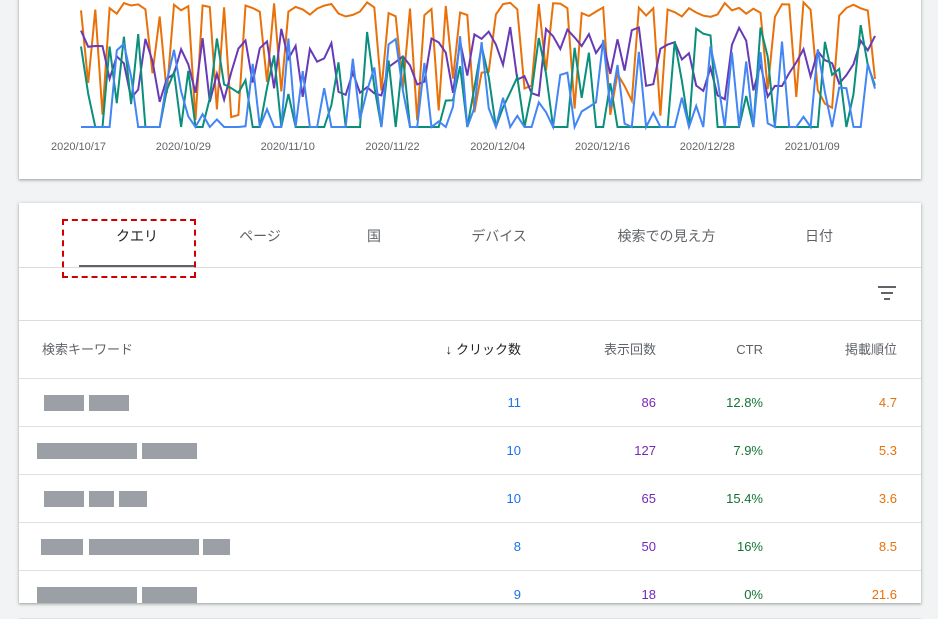 This screenshot has height=619, width=938. Describe the element at coordinates (648, 402) in the screenshot. I see `cell-impressions: 86` at that location.